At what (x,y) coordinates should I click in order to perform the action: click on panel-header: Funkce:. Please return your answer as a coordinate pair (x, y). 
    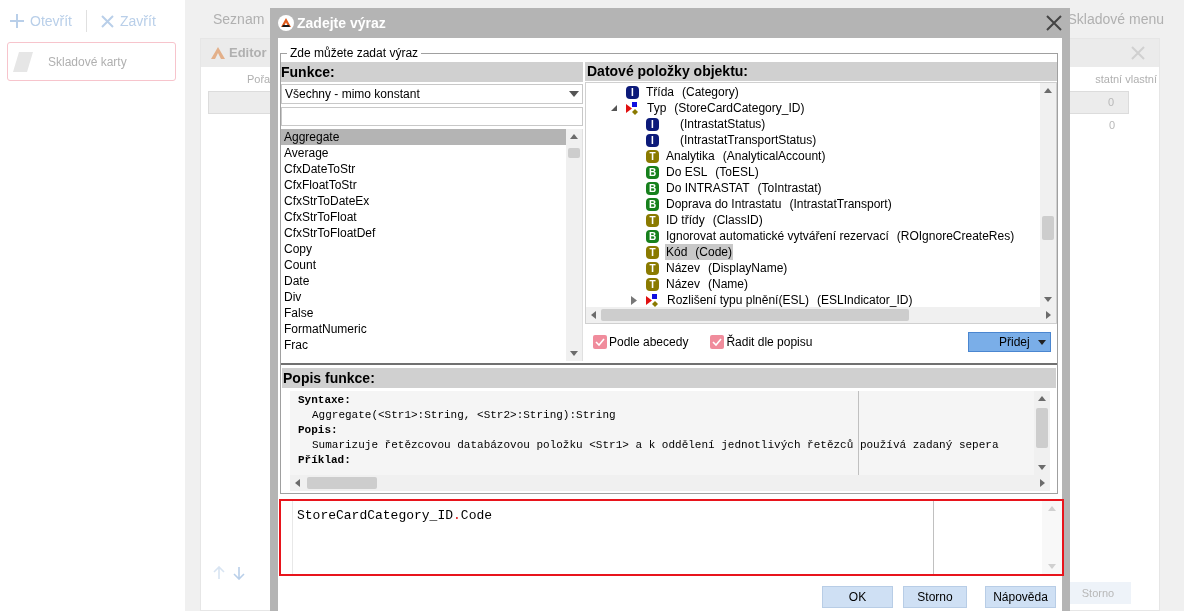
    Looking at the image, I should click on (432, 72).